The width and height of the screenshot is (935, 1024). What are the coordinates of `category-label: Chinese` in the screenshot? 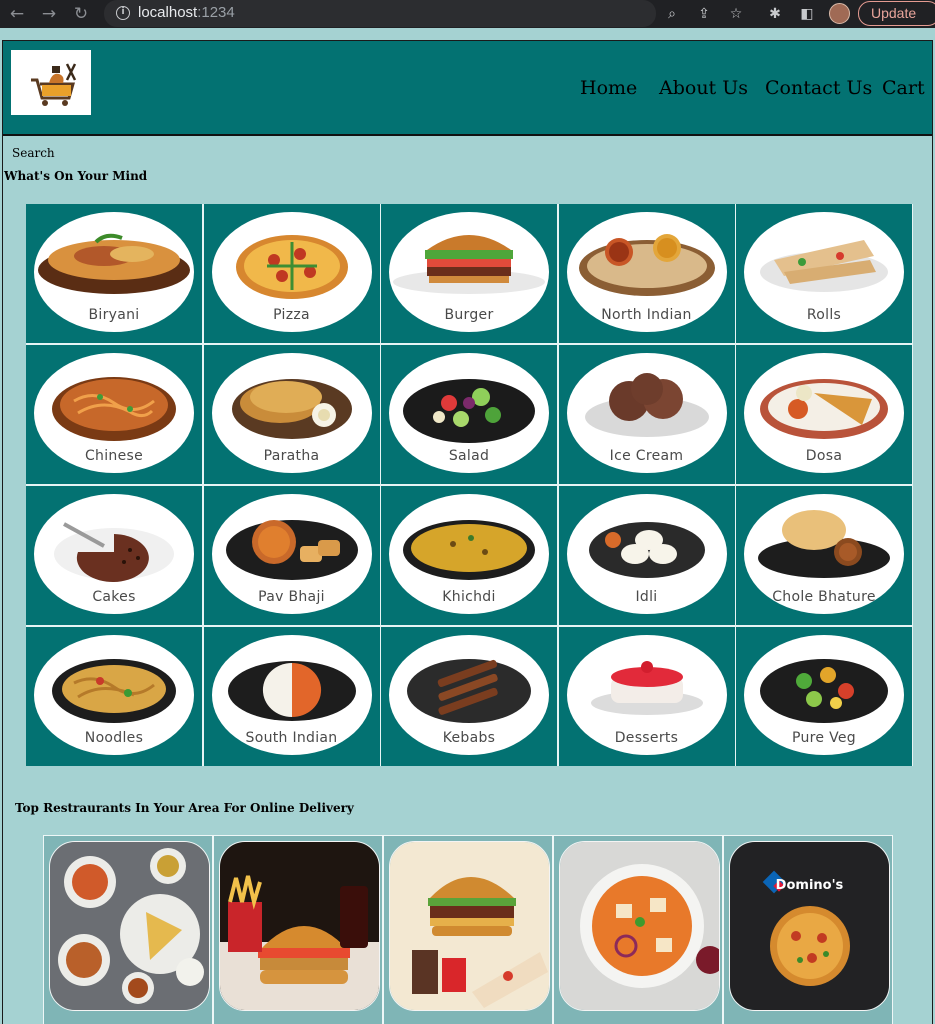 It's located at (114, 456).